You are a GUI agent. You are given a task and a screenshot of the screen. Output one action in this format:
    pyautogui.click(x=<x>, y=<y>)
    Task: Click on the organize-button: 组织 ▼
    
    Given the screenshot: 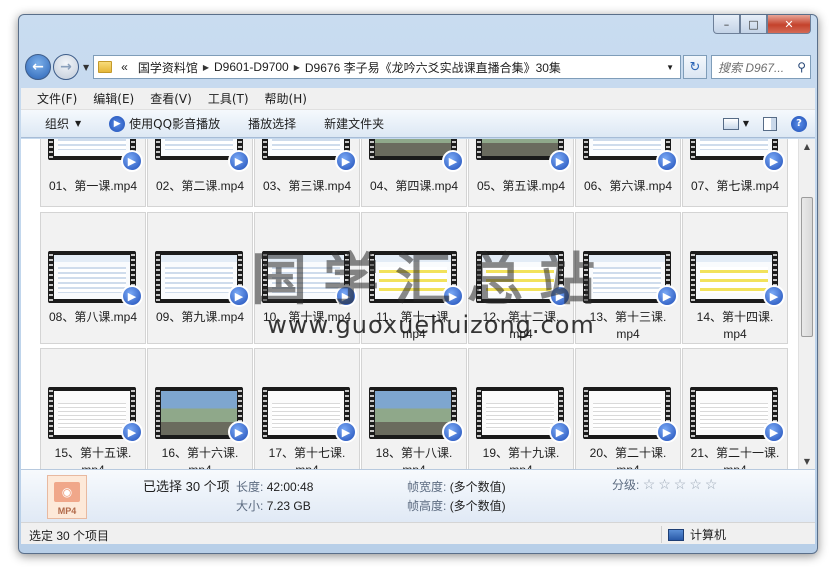 What is the action you would take?
    pyautogui.click(x=63, y=123)
    